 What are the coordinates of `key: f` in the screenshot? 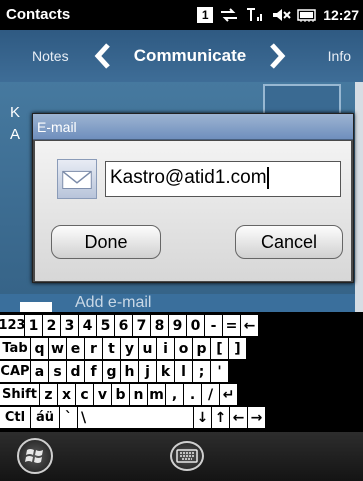 It's located at (93, 371).